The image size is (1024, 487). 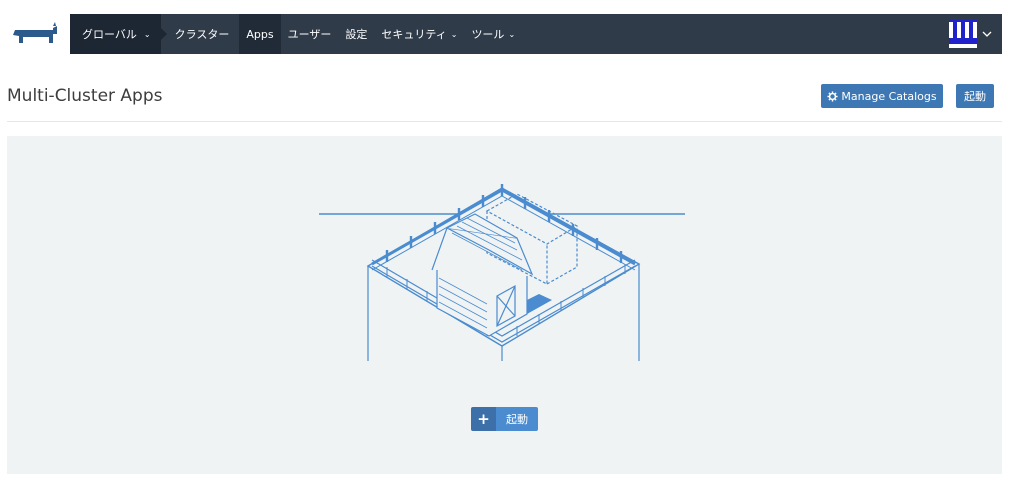 What do you see at coordinates (109, 34) in the screenshot?
I see `global-scope-label: グローバル` at bounding box center [109, 34].